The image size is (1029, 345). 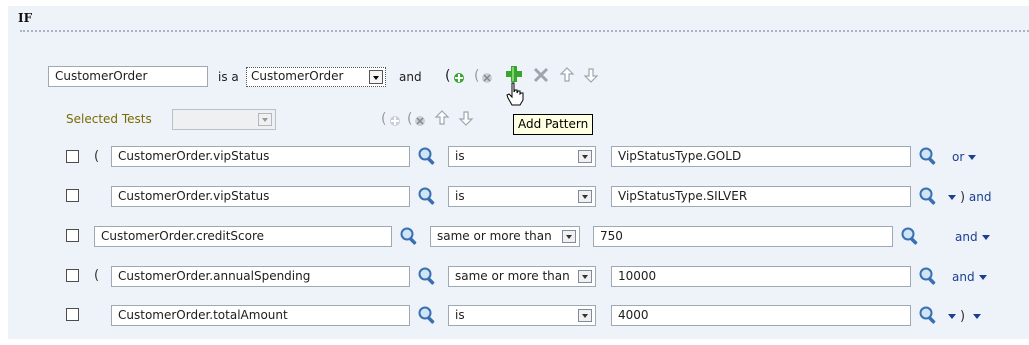 I want to click on if-heading: IF, so click(x=25, y=18).